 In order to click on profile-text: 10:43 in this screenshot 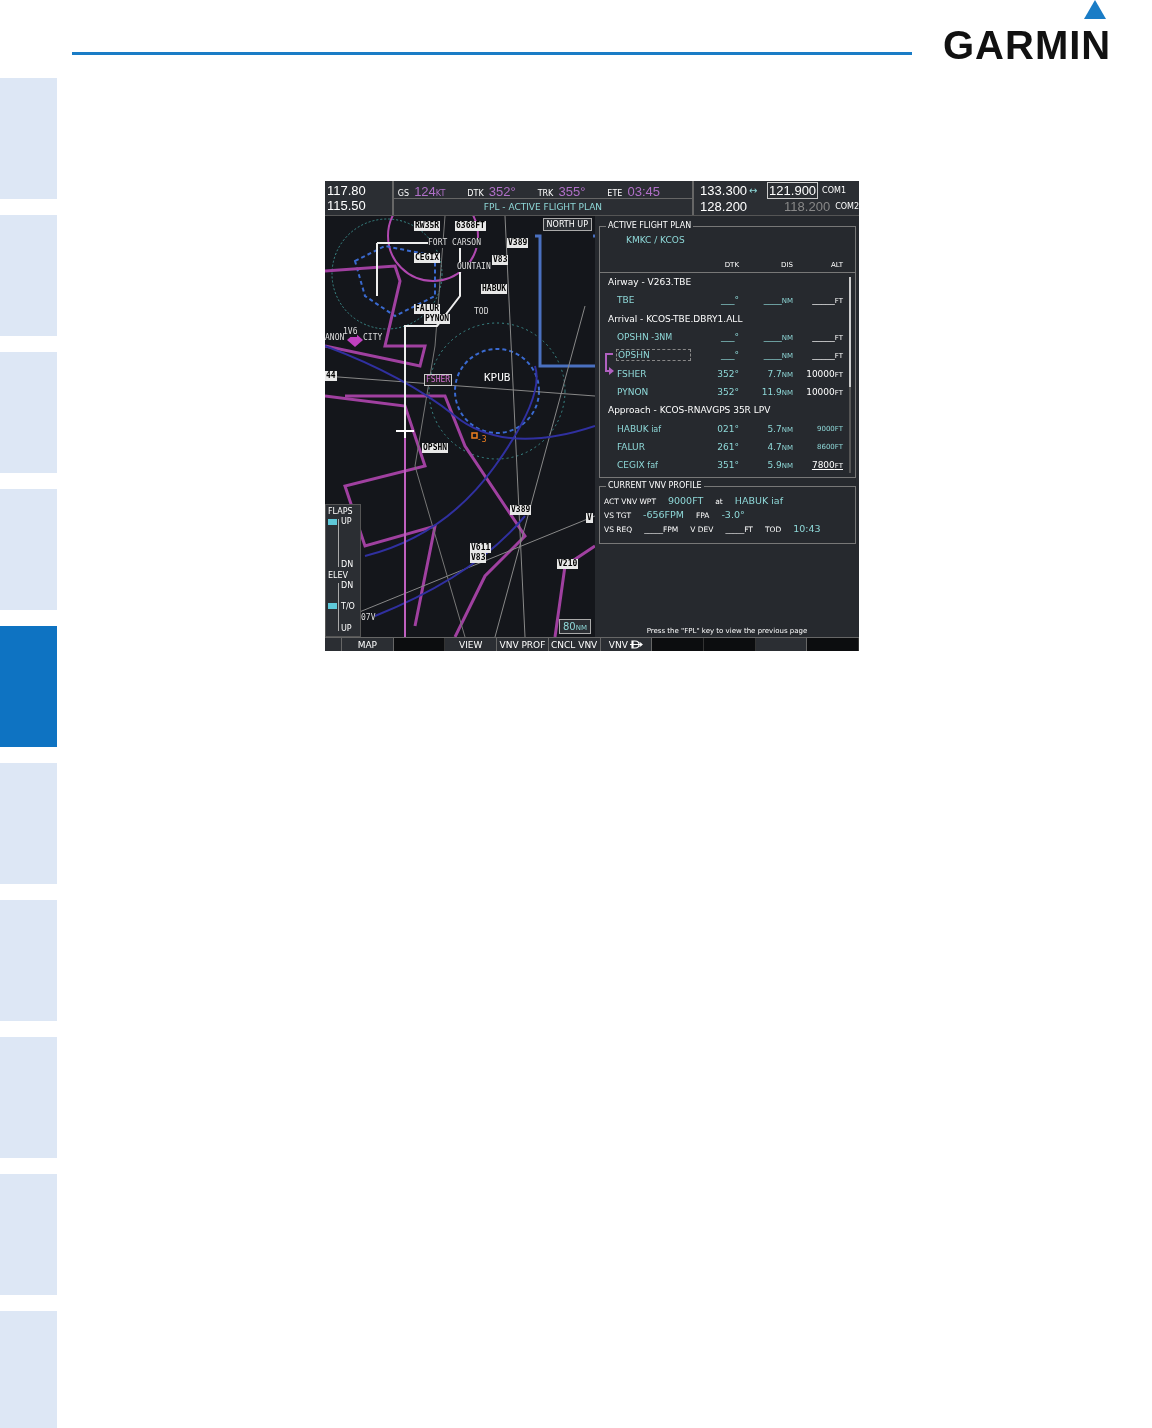, I will do `click(807, 528)`.